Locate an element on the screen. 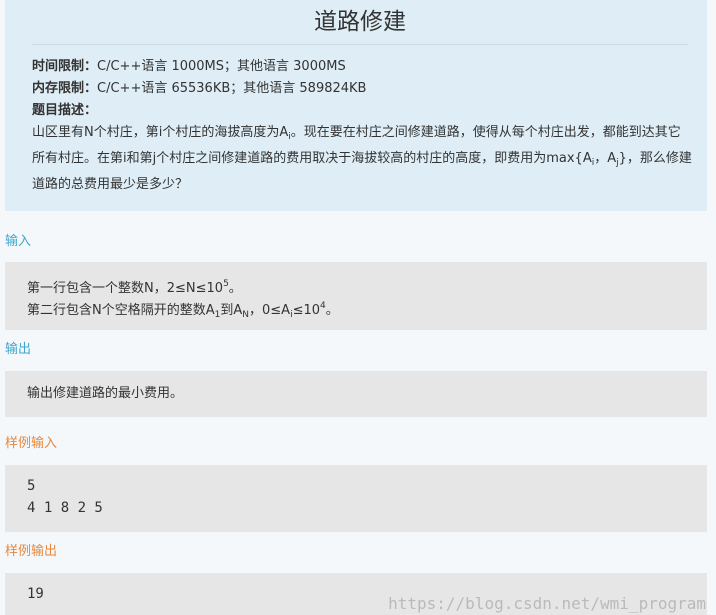 This screenshot has height=615, width=716. description-label: 题目描述： is located at coordinates (65, 110).